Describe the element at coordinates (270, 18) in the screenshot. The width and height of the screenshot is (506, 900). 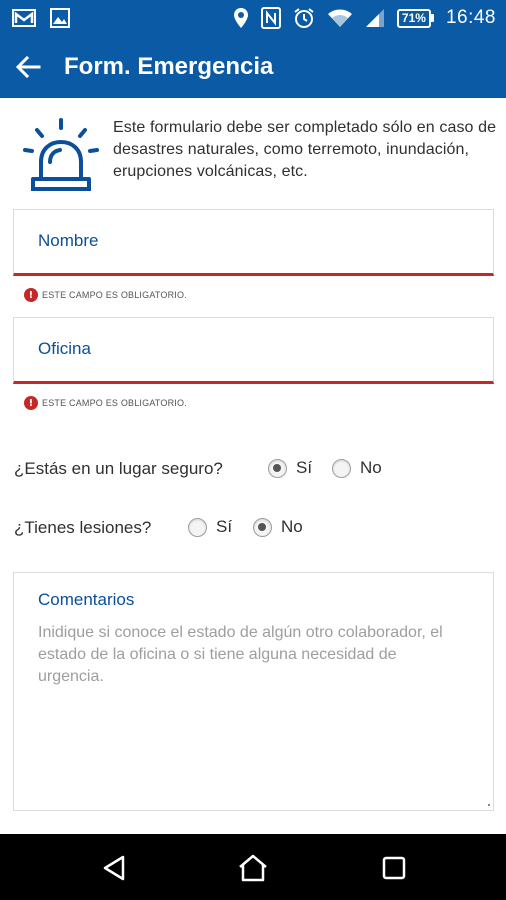
I see `nfc-icon` at that location.